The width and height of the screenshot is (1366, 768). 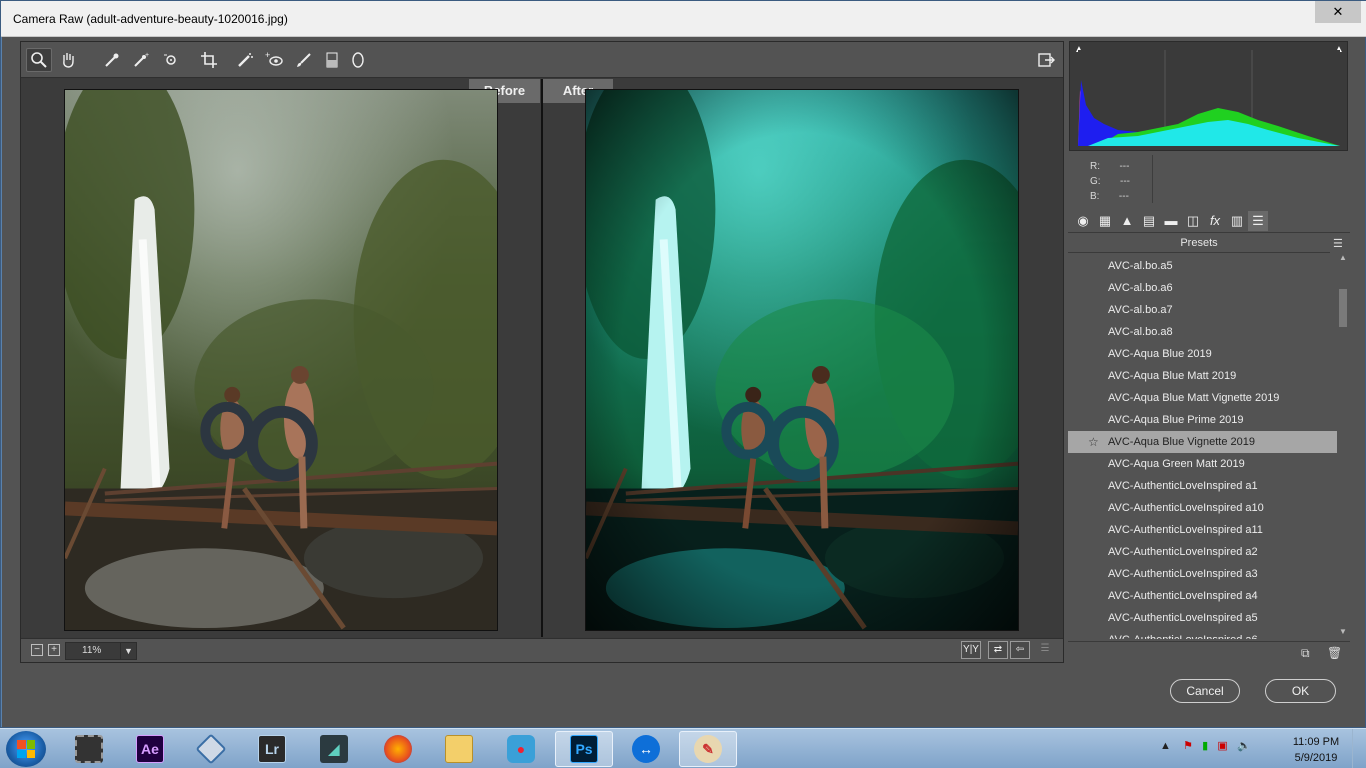 I want to click on panel-title: Presets, so click(x=1199, y=243).